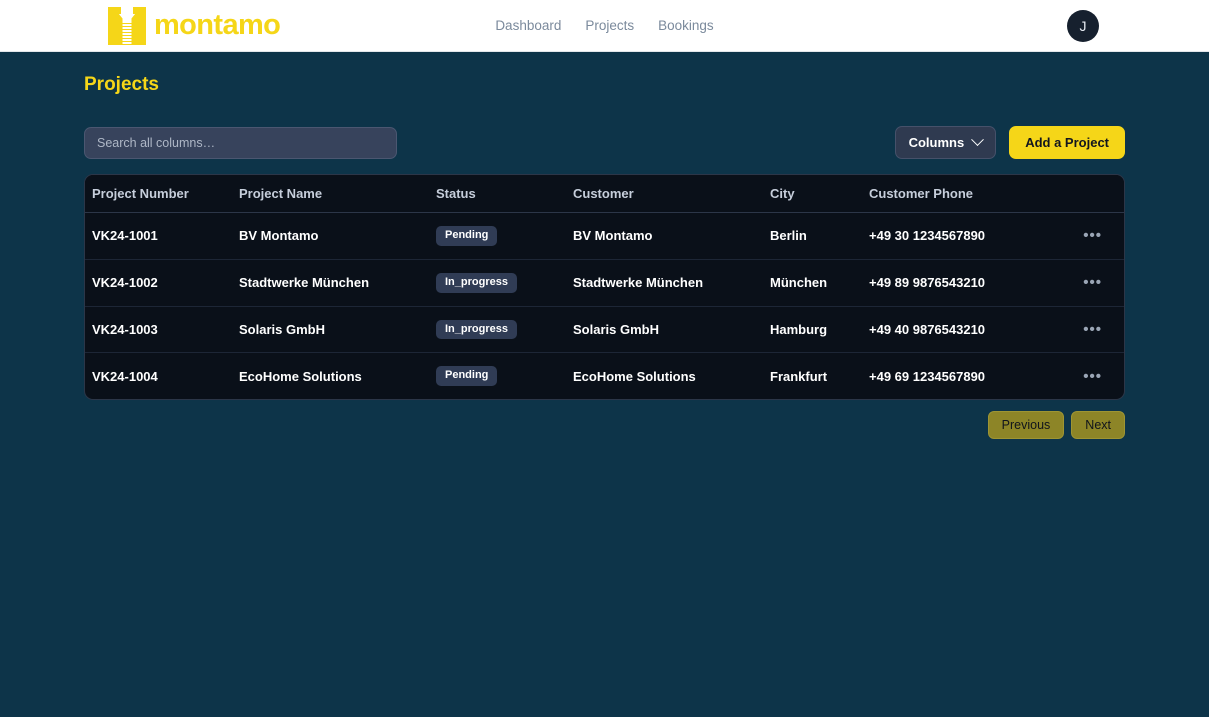 This screenshot has width=1209, height=717. Describe the element at coordinates (125, 376) in the screenshot. I see `cell-project-number: VK24-1004` at that location.